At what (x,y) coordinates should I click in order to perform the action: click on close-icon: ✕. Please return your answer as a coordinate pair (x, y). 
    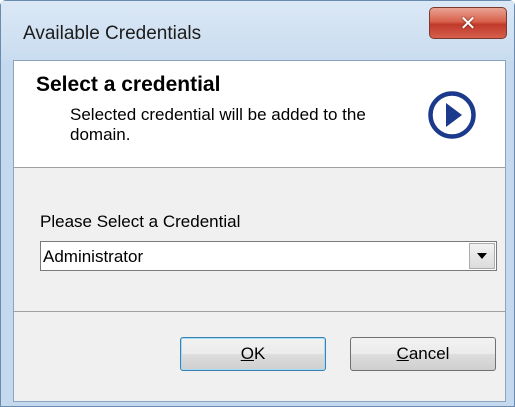
    Looking at the image, I should click on (468, 23).